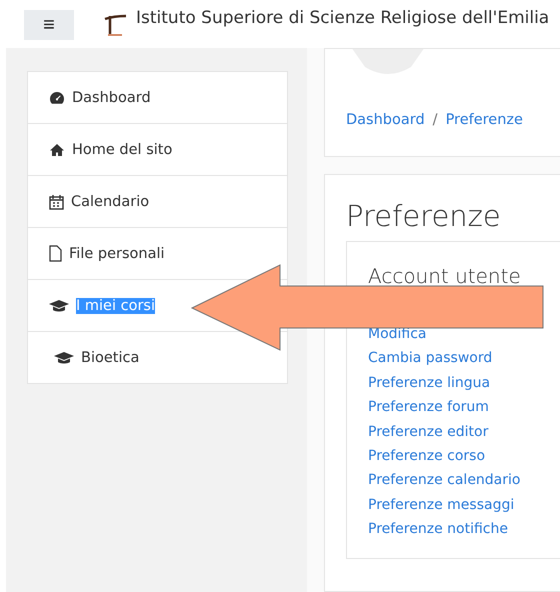 This screenshot has width=560, height=592. I want to click on dashboard-icon, so click(57, 97).